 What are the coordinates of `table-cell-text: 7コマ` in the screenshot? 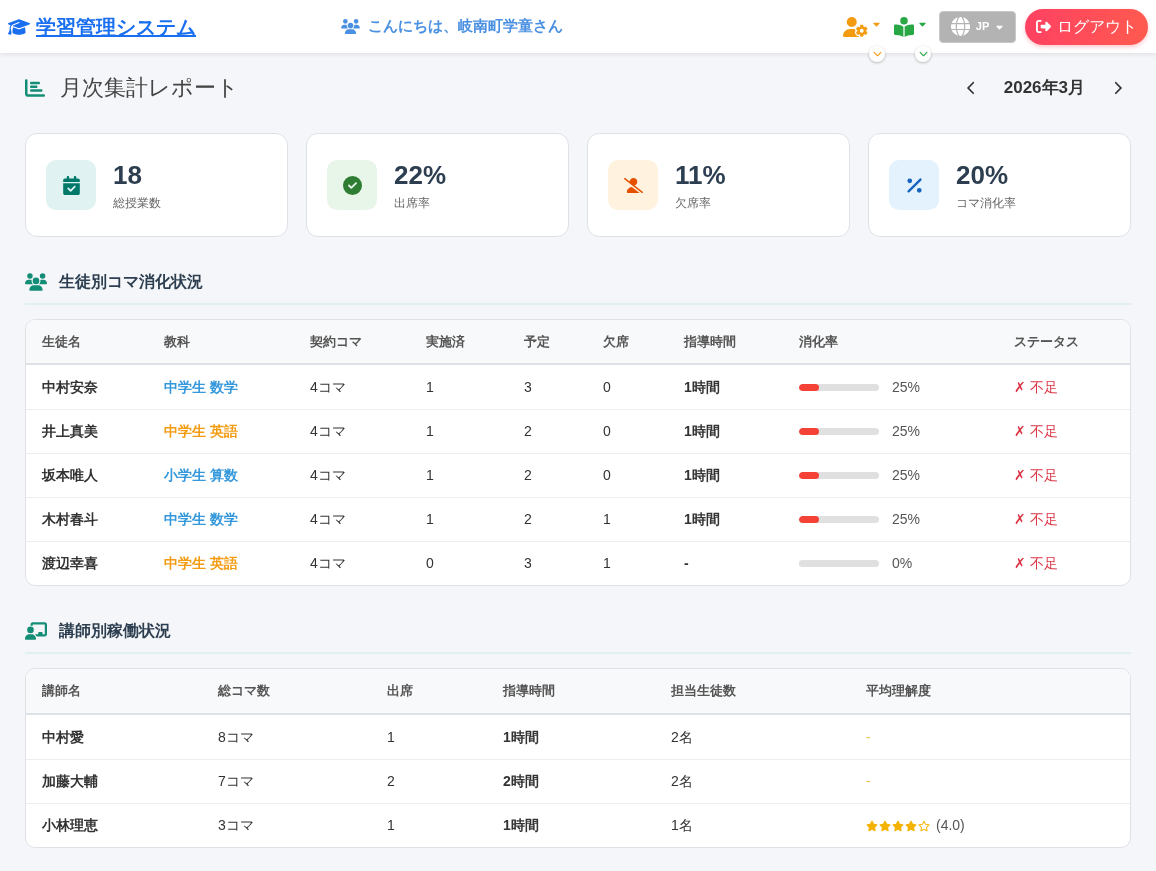 It's located at (236, 781).